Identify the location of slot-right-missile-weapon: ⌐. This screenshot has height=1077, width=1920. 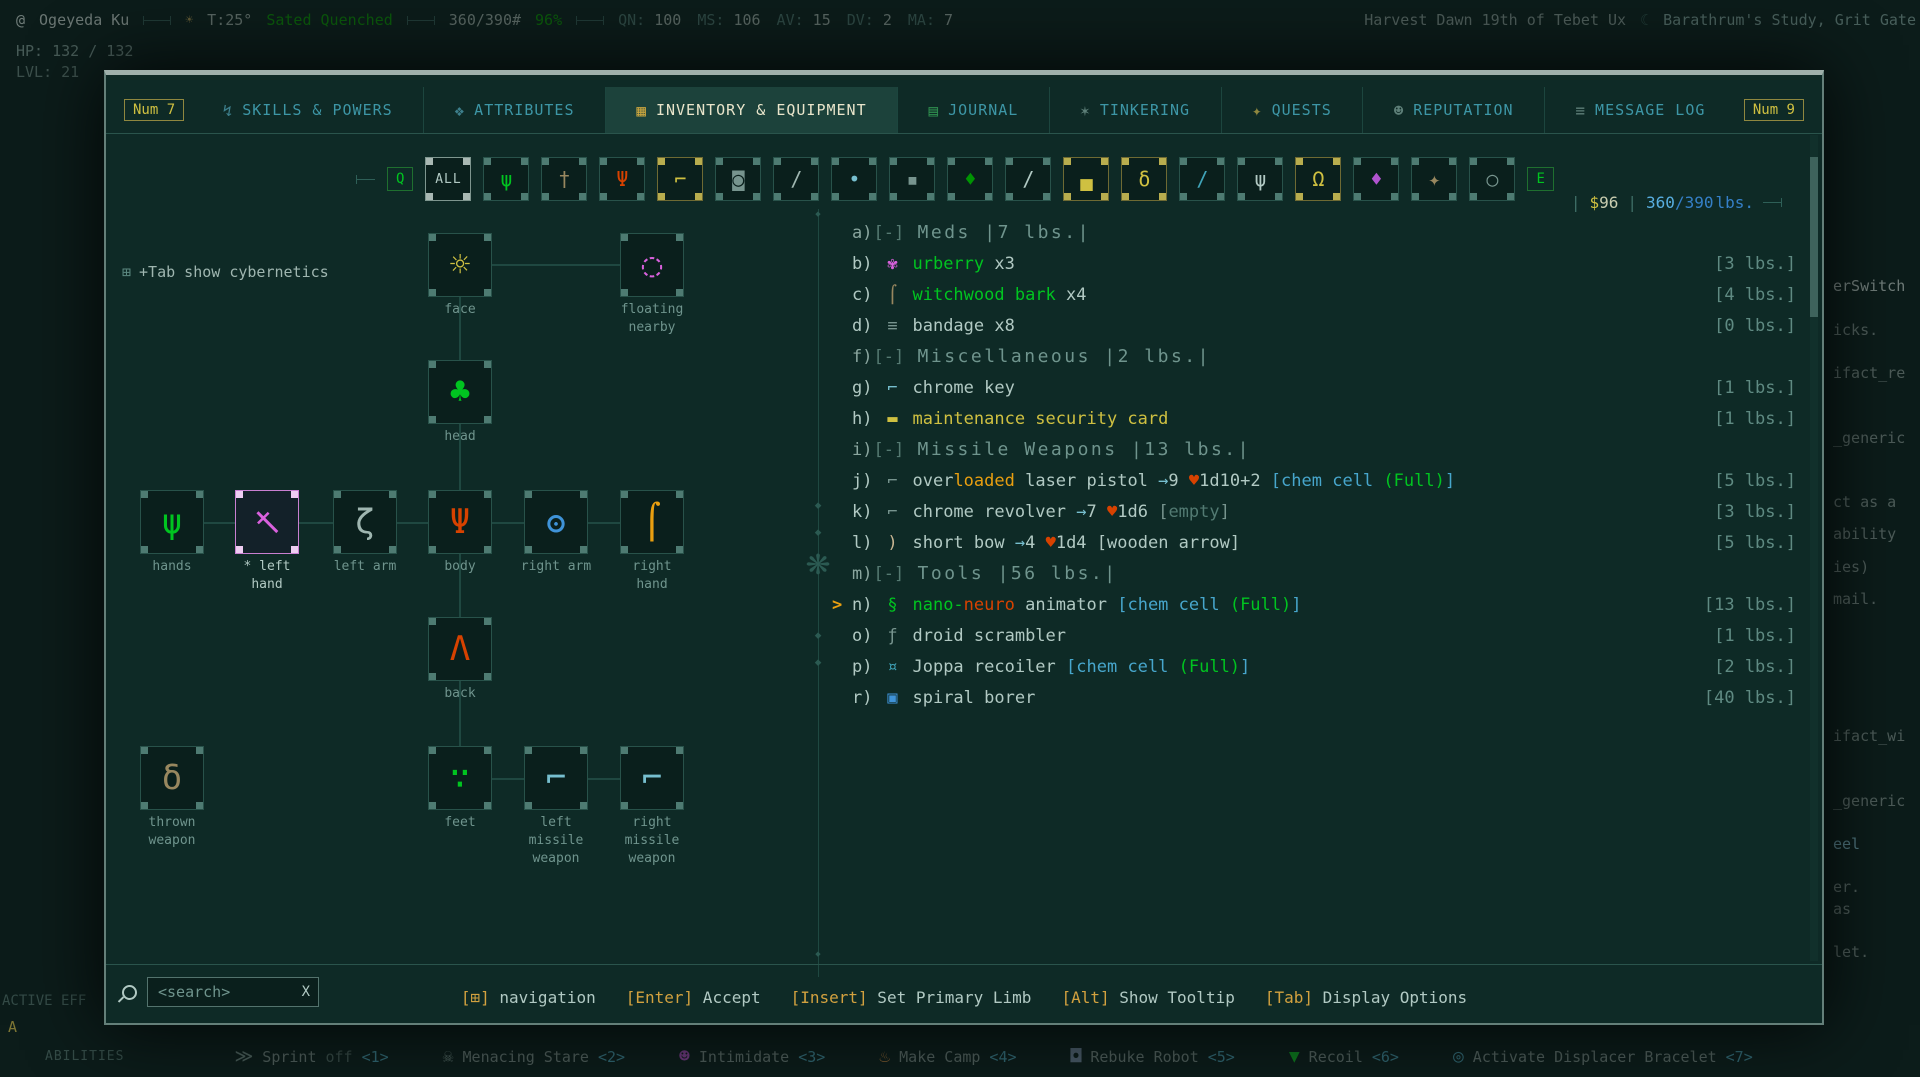
(652, 778).